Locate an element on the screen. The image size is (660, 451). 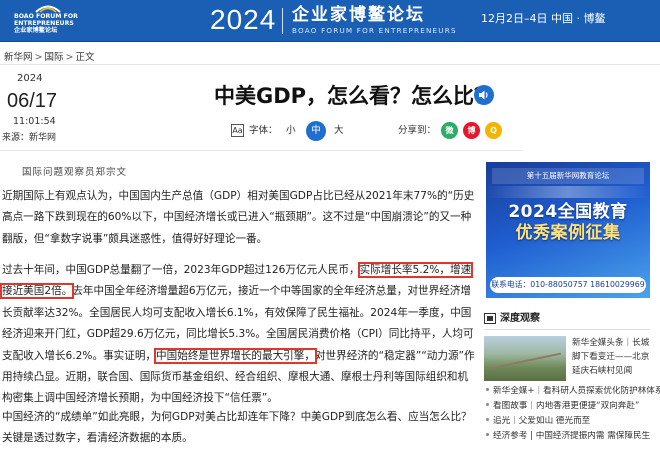
logo-arc-icon is located at coordinates (48, 9).